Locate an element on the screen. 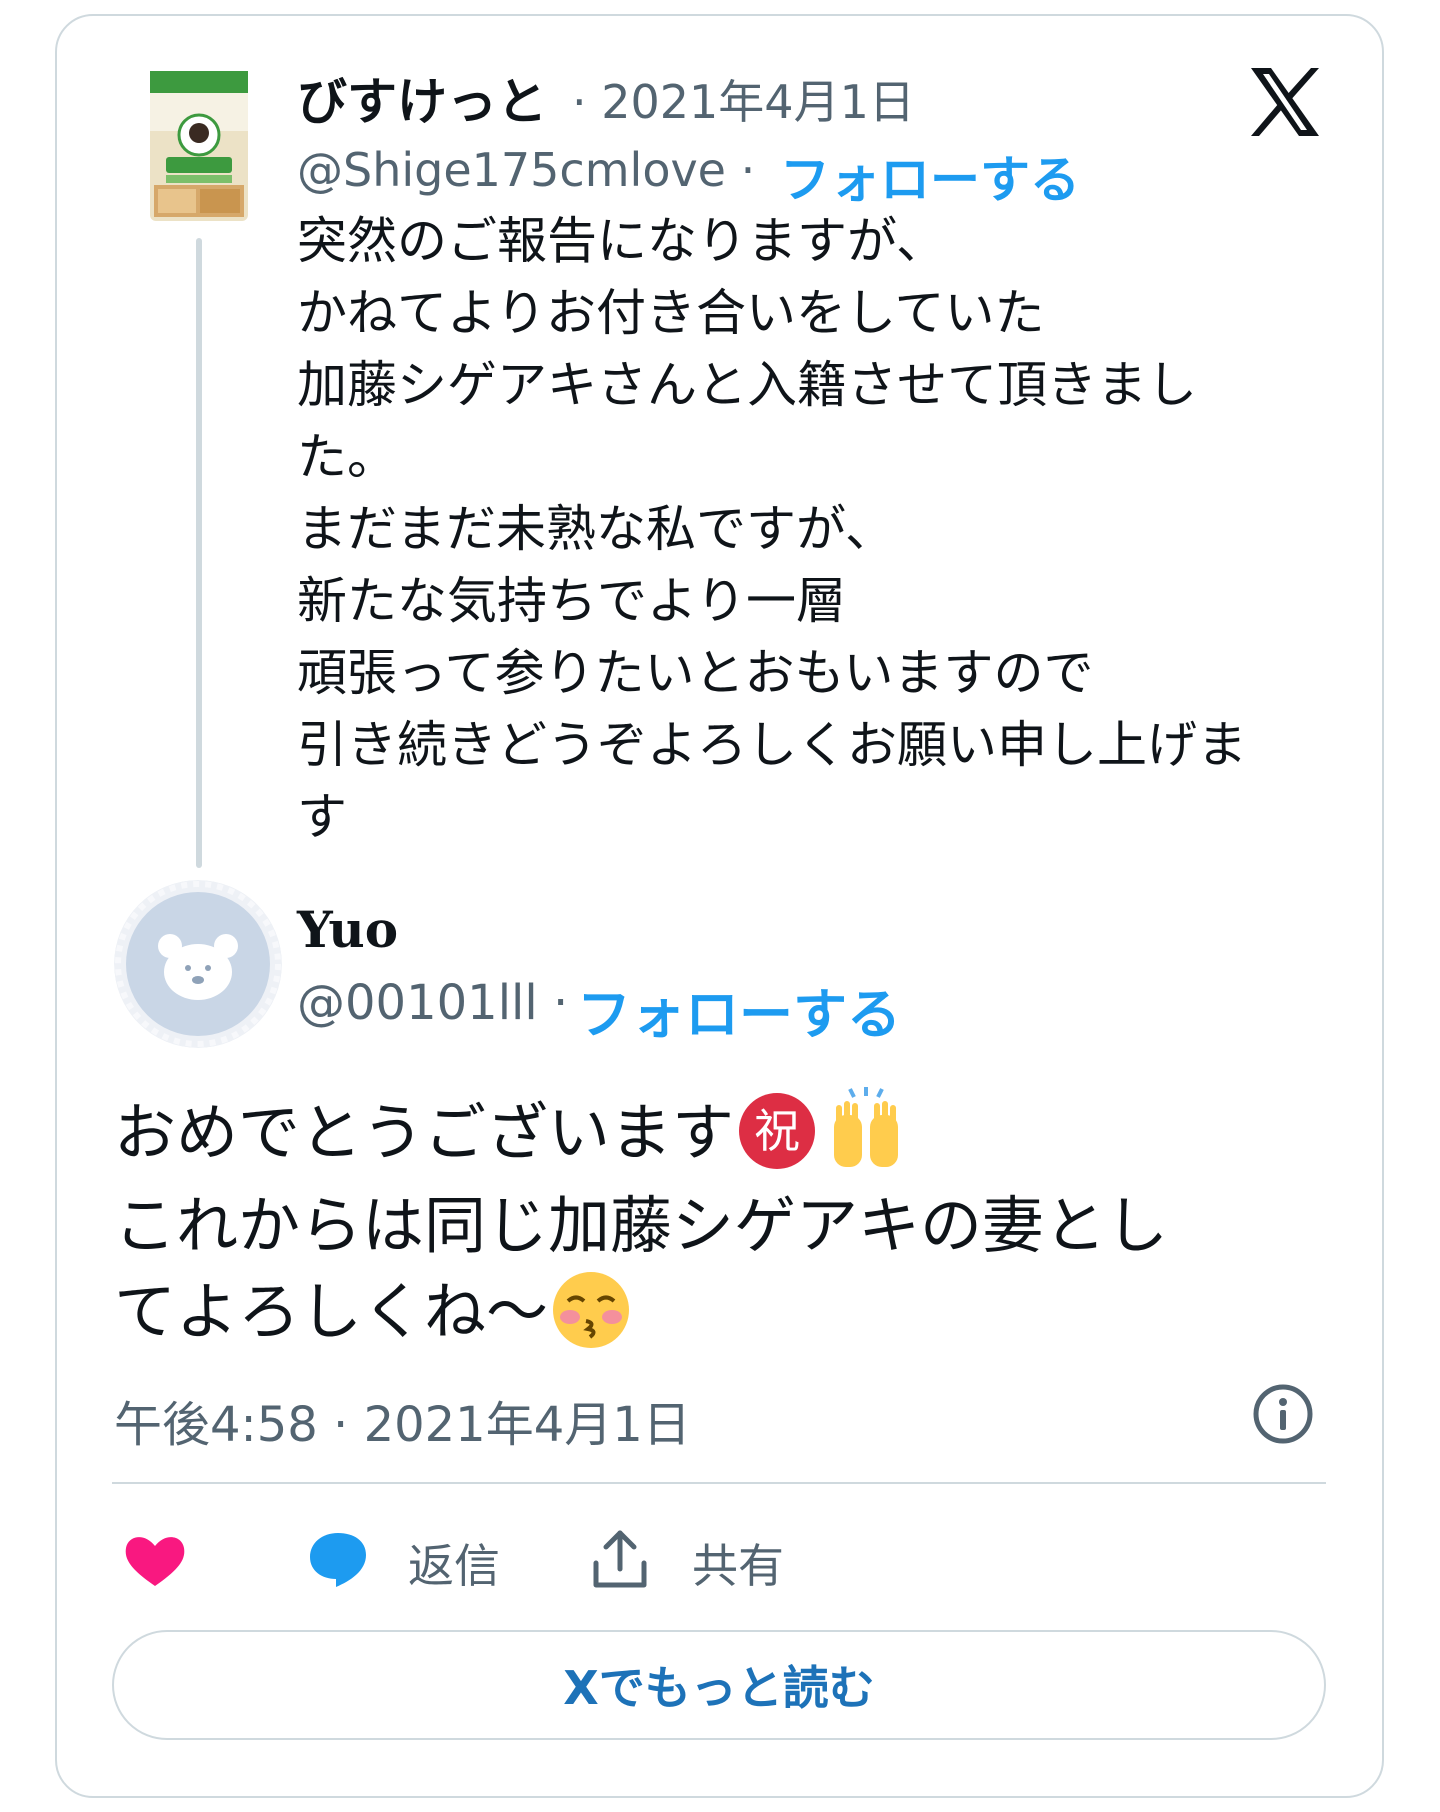 The height and width of the screenshot is (1812, 1440). share-button-label: 共有 is located at coordinates (738, 1563).